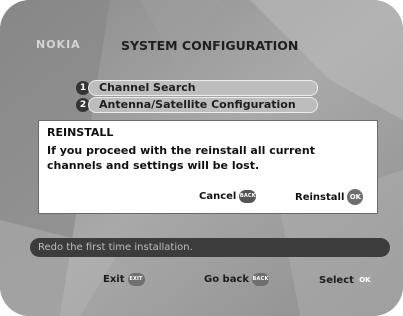 Image resolution: width=403 pixels, height=316 pixels. Describe the element at coordinates (210, 247) in the screenshot. I see `help-bar: Redo the first time installation.` at that location.